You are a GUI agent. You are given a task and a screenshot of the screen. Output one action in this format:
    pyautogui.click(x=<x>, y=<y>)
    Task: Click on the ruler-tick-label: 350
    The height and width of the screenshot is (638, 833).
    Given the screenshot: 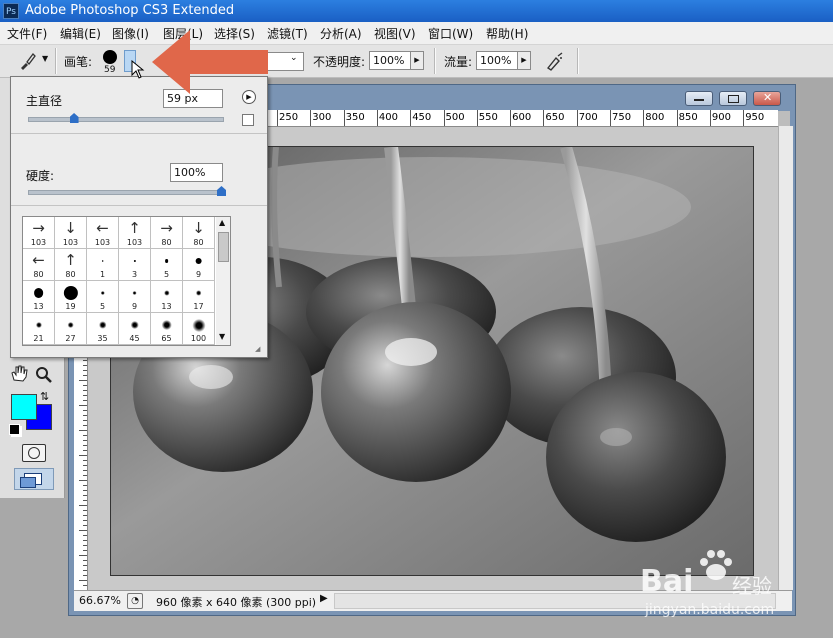 What is the action you would take?
    pyautogui.click(x=355, y=117)
    